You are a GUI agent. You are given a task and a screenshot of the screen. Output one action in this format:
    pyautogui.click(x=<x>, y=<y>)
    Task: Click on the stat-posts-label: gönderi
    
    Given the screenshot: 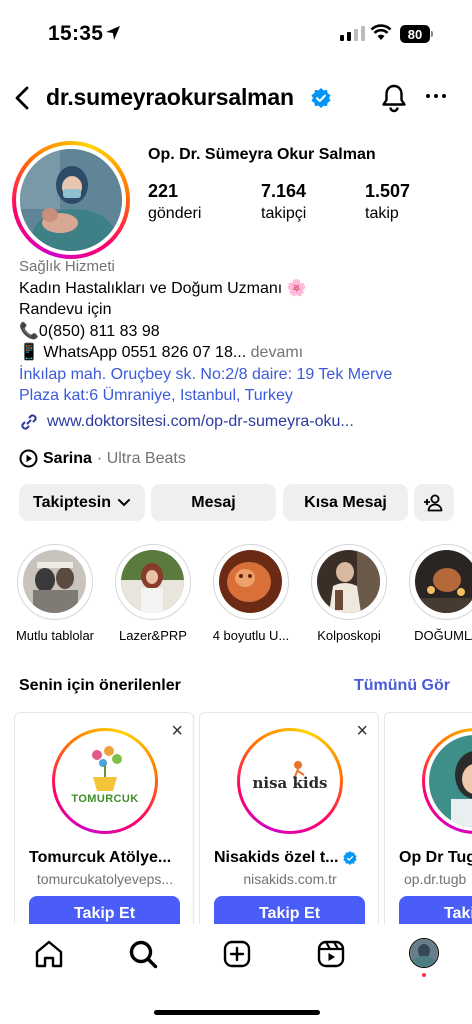 What is the action you would take?
    pyautogui.click(x=175, y=213)
    